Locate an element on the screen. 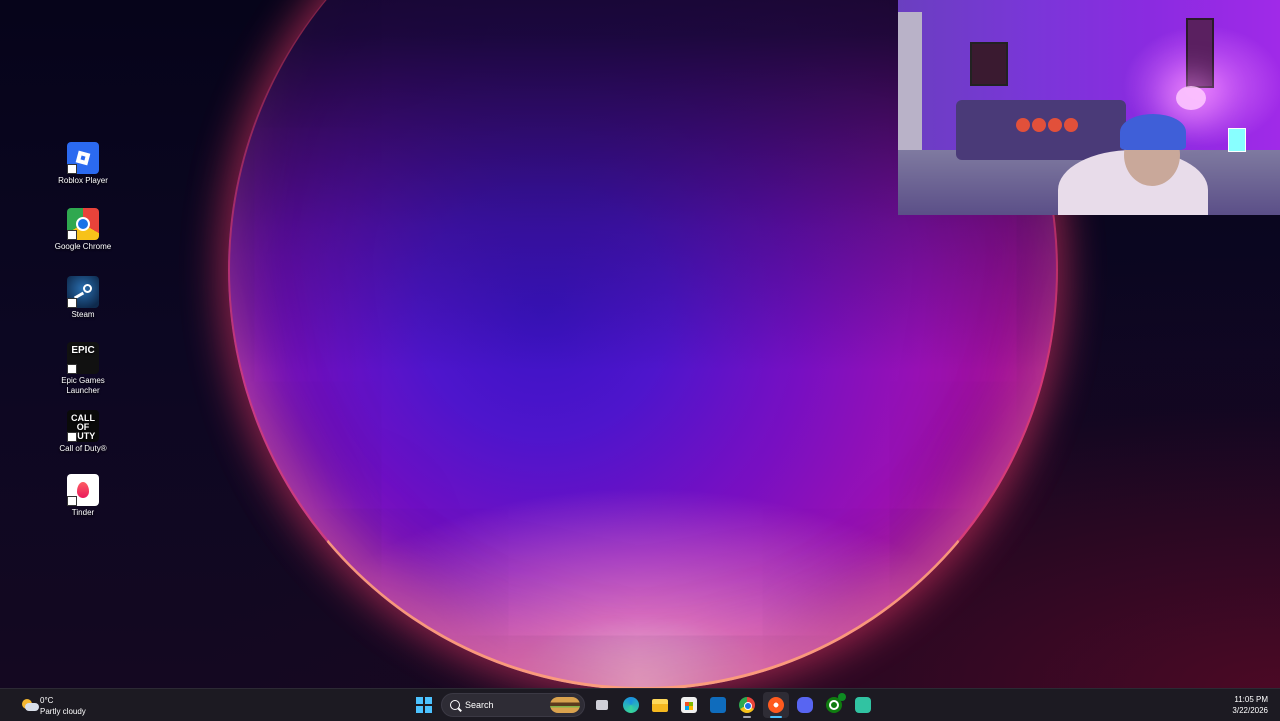 The width and height of the screenshot is (1280, 721). desktop-icon-label: Roblox Player is located at coordinates (83, 180).